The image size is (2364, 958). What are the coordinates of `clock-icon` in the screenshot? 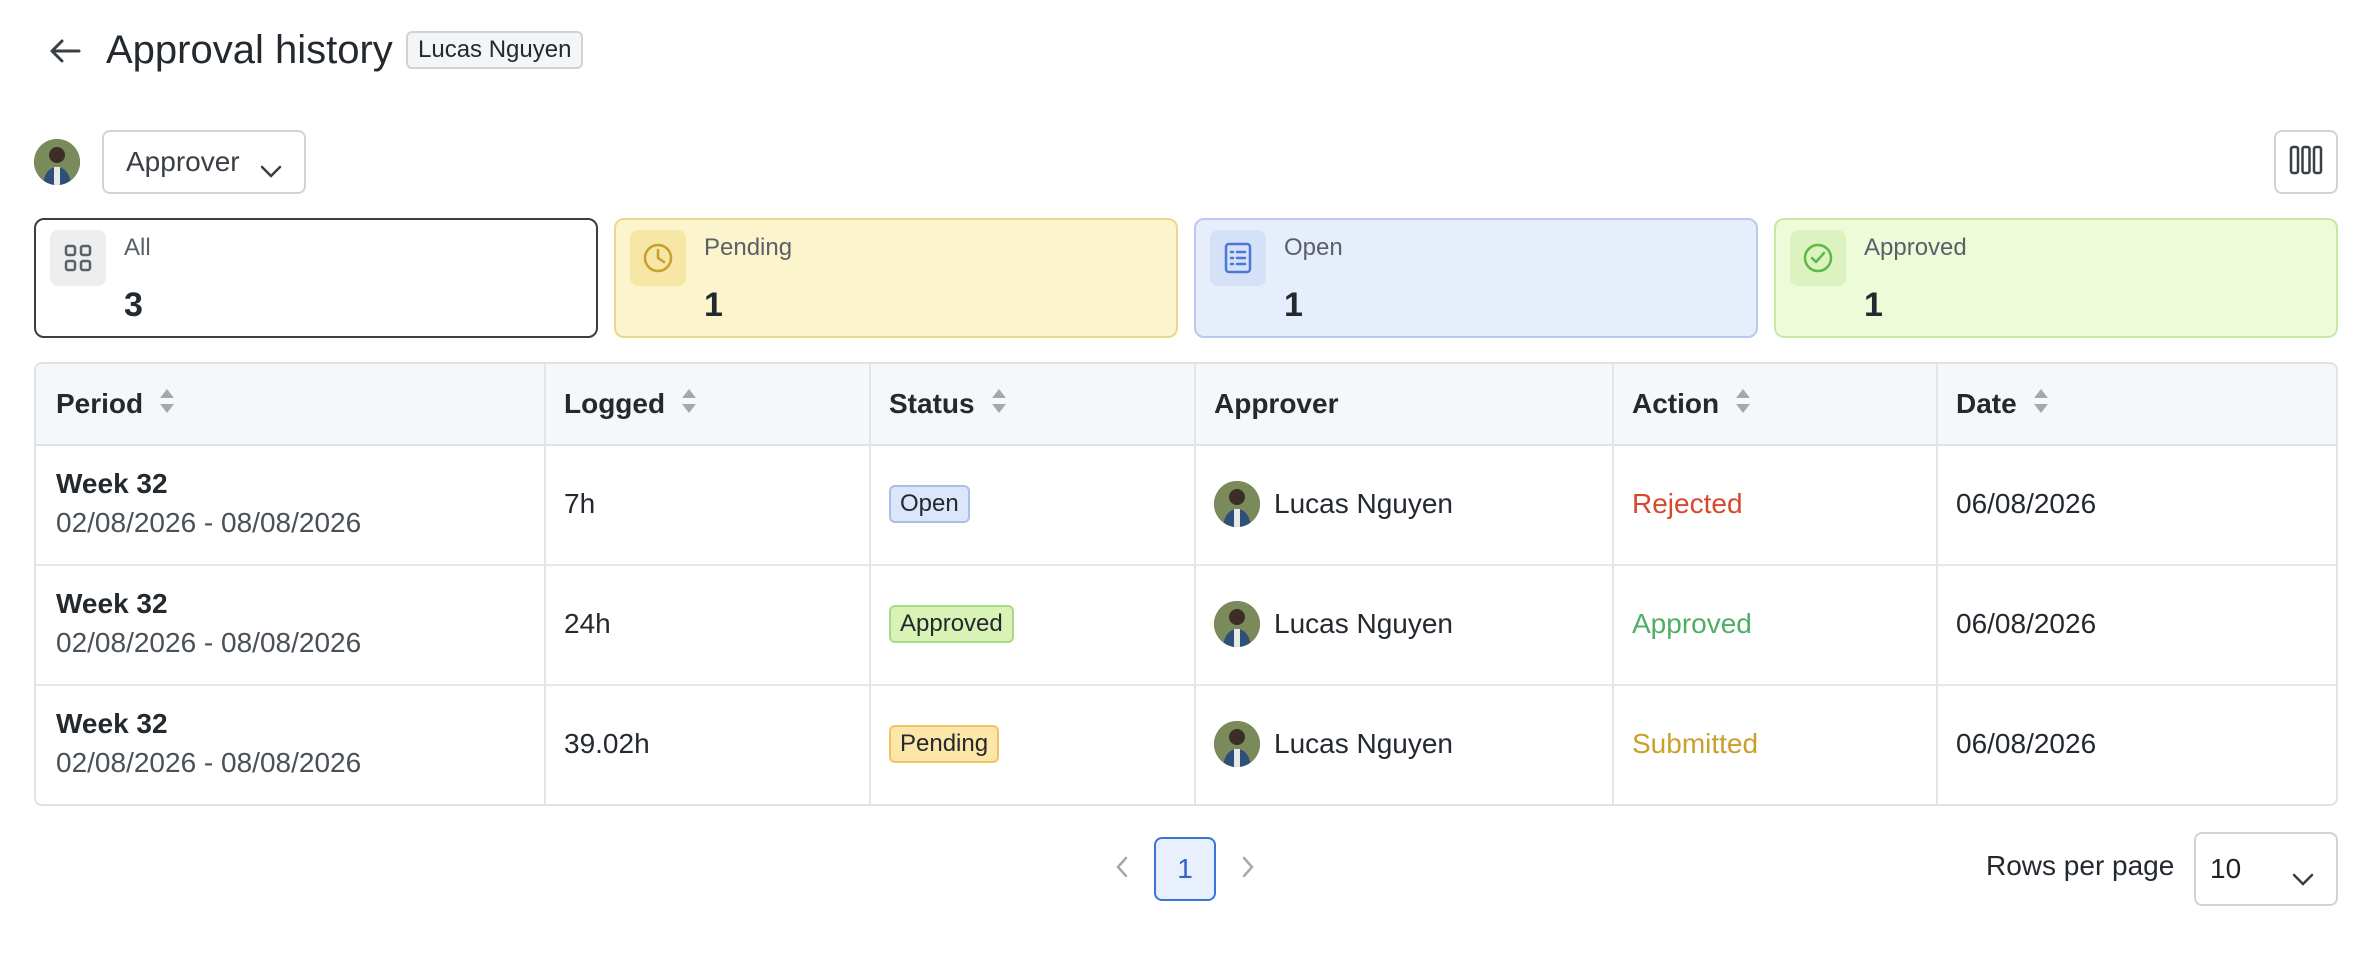 It's located at (658, 258).